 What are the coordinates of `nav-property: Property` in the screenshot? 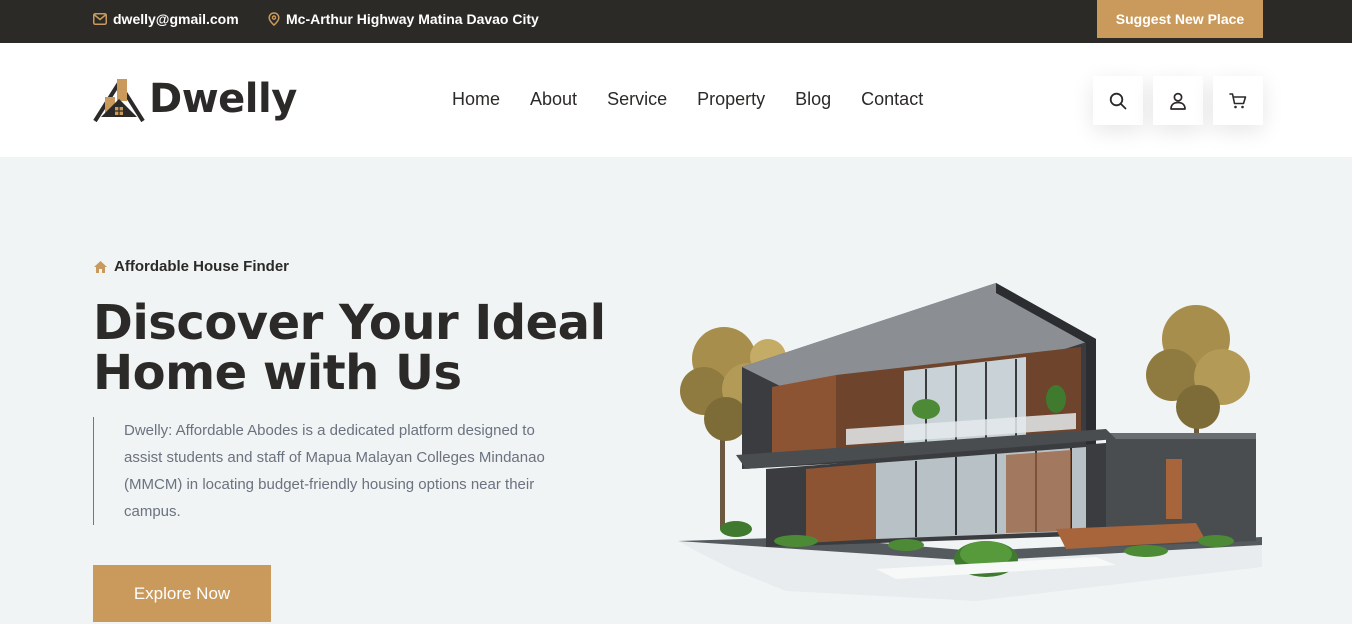 It's located at (731, 99).